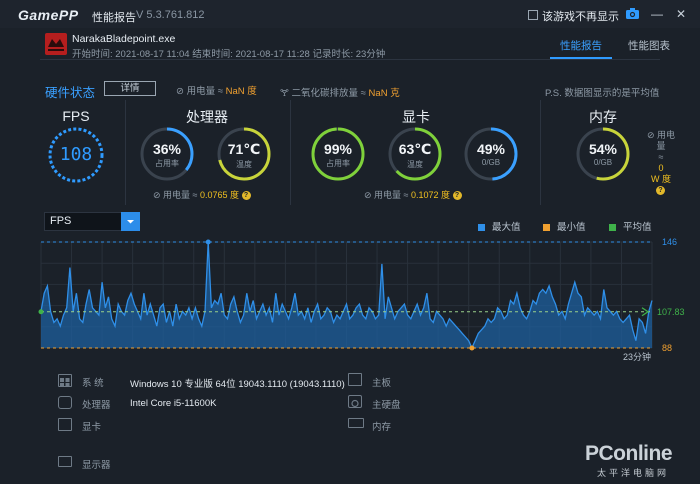 The width and height of the screenshot is (700, 484). What do you see at coordinates (386, 405) in the screenshot?
I see `disk-label: 主硬盘` at bounding box center [386, 405].